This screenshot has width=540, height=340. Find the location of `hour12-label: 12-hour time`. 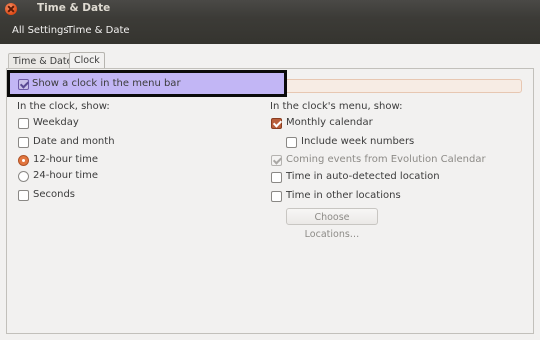

hour12-label: 12-hour time is located at coordinates (66, 159).